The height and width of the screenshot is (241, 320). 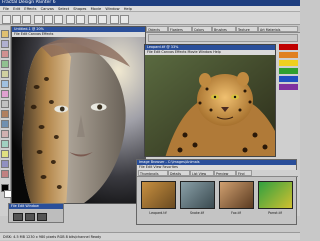 I want to click on menu-help: Help, so click(x=128, y=9).